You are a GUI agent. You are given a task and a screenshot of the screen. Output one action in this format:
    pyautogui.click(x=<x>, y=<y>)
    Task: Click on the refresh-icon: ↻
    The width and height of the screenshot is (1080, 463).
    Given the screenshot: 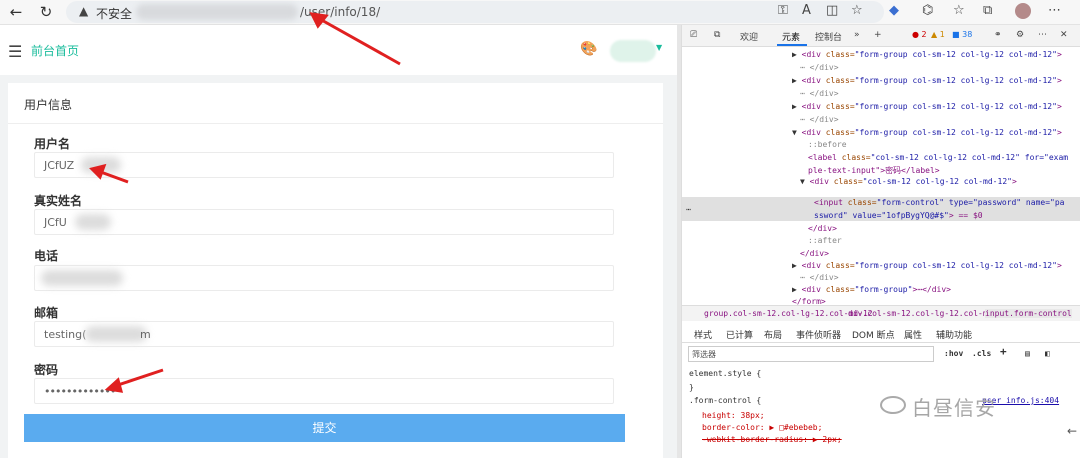 What is the action you would take?
    pyautogui.click(x=46, y=12)
    